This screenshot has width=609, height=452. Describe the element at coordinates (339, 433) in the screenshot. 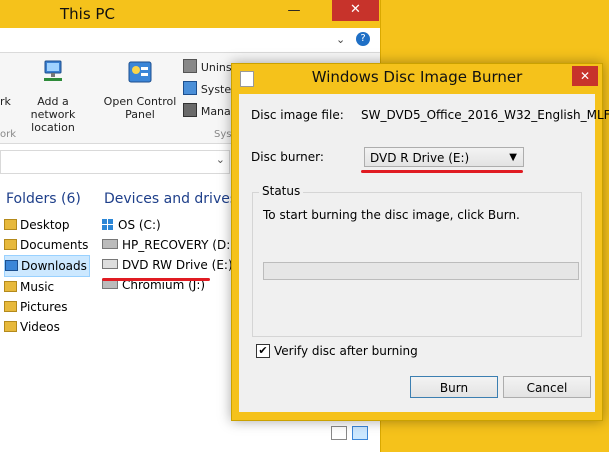

I see `details-view-icon` at that location.